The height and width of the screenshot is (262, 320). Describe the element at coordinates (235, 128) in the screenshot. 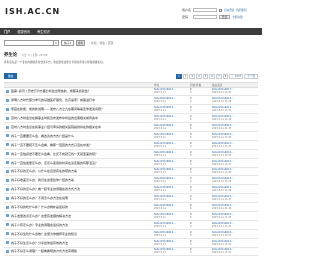

I see `last-post-date: 2023-5-11 11:35` at that location.